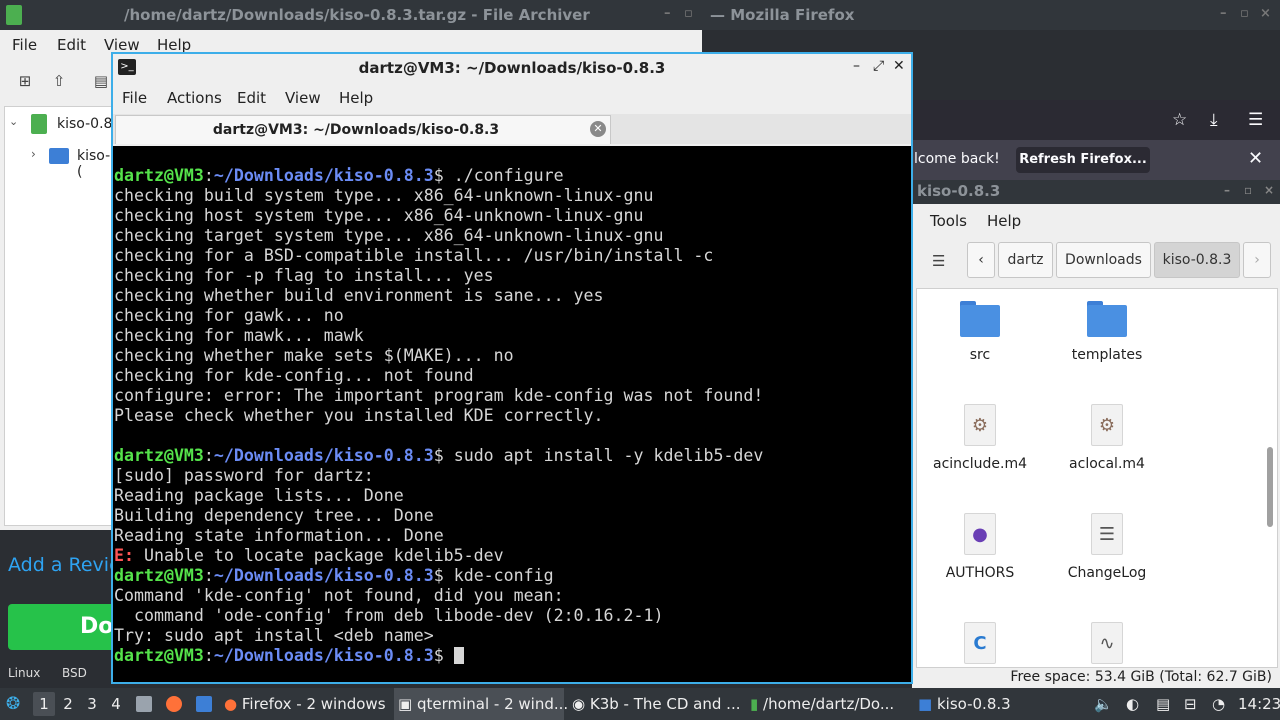  Describe the element at coordinates (438, 336) in the screenshot. I see `terminal-line: checking for mawk... mawk` at that location.